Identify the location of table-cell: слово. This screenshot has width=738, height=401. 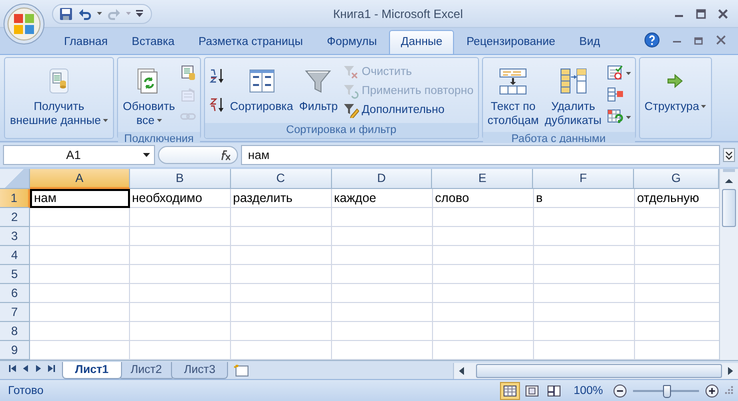
(483, 198).